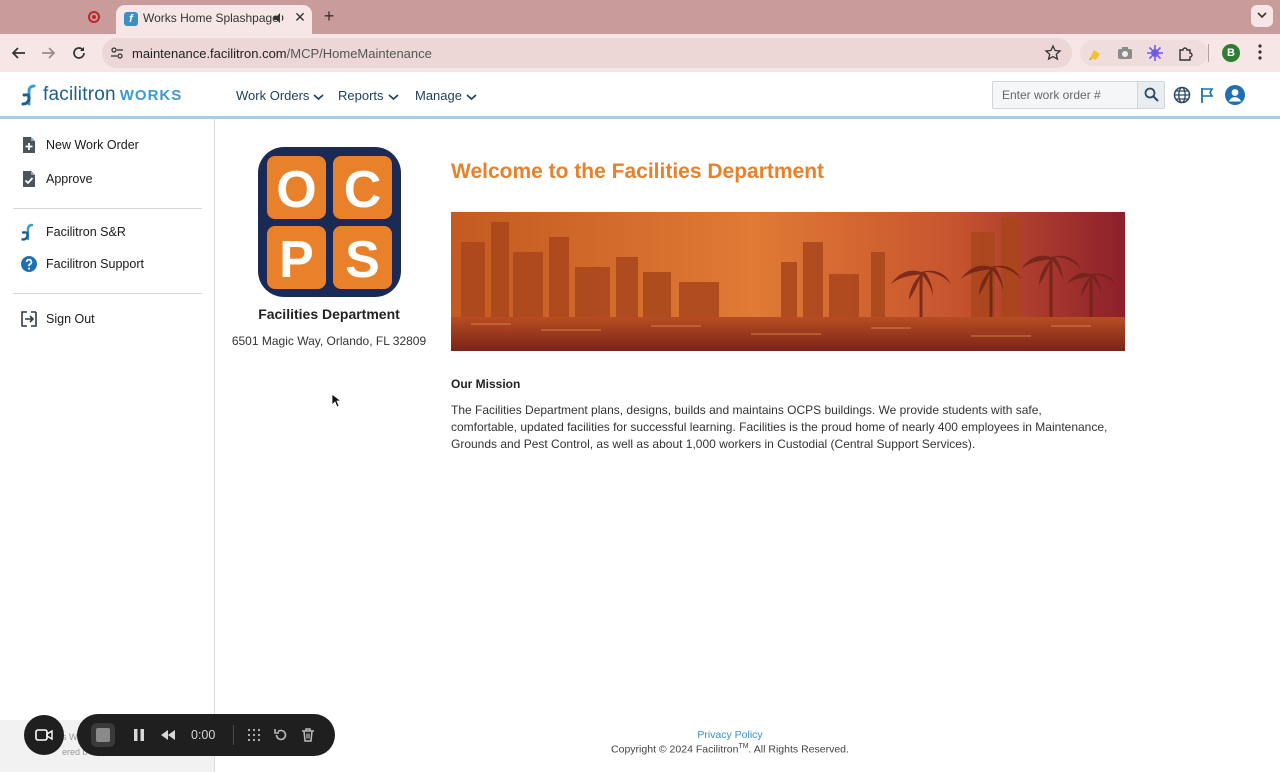  I want to click on department-address: 6501 Magic Way, Orlando, FL 32809, so click(329, 341).